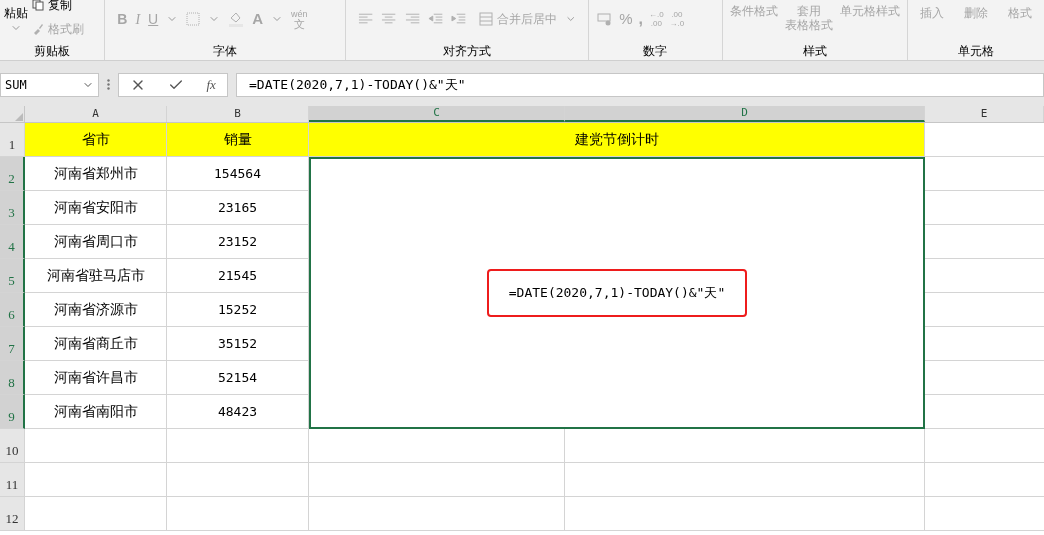 The width and height of the screenshot is (1044, 535). I want to click on table-cell: 52154, so click(238, 378).